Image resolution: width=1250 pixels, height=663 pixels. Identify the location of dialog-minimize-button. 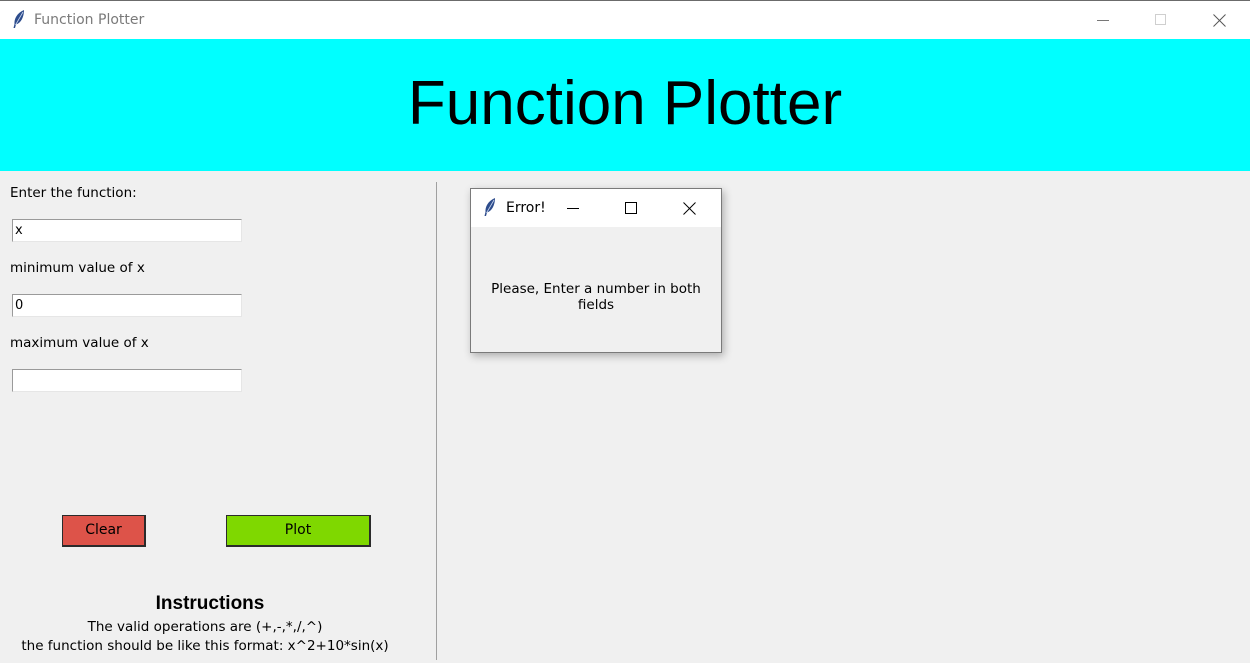
(574, 208).